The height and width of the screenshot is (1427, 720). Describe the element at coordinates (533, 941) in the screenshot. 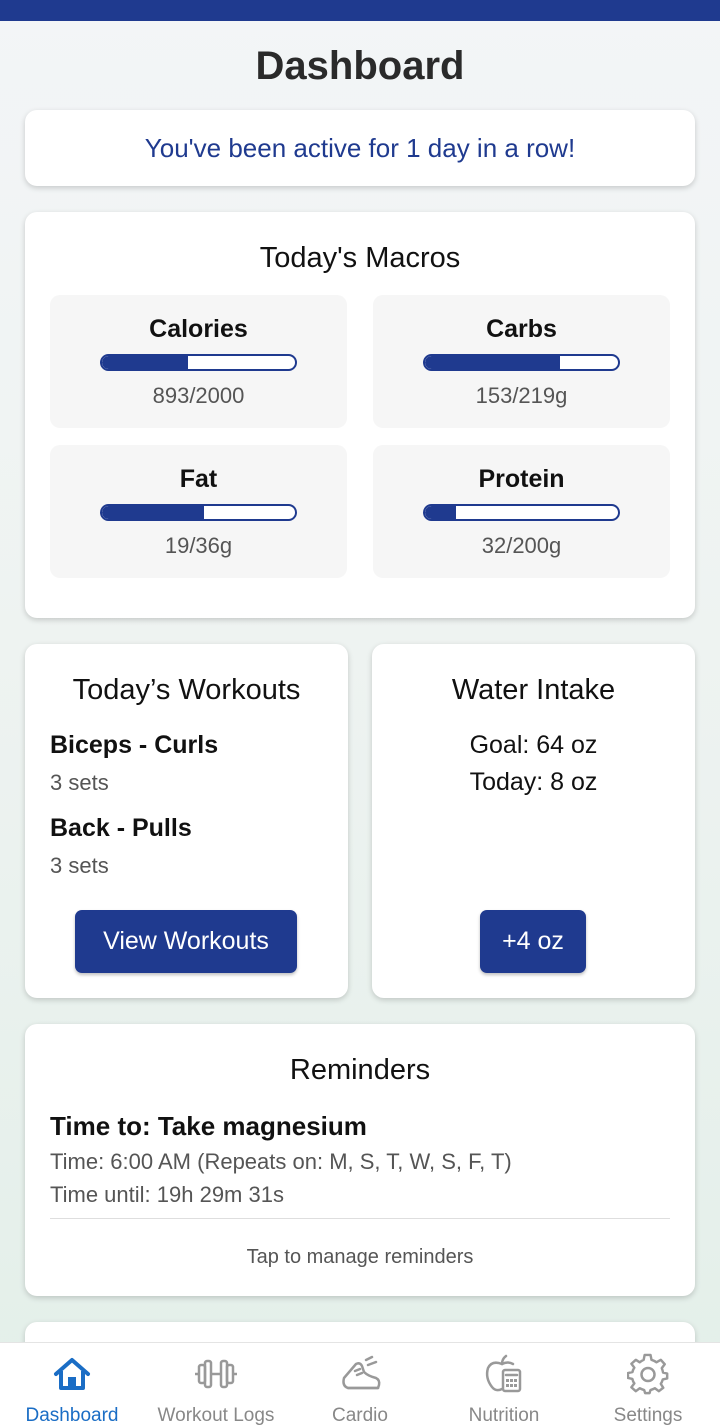

I see `add-water-button: +4 oz` at that location.